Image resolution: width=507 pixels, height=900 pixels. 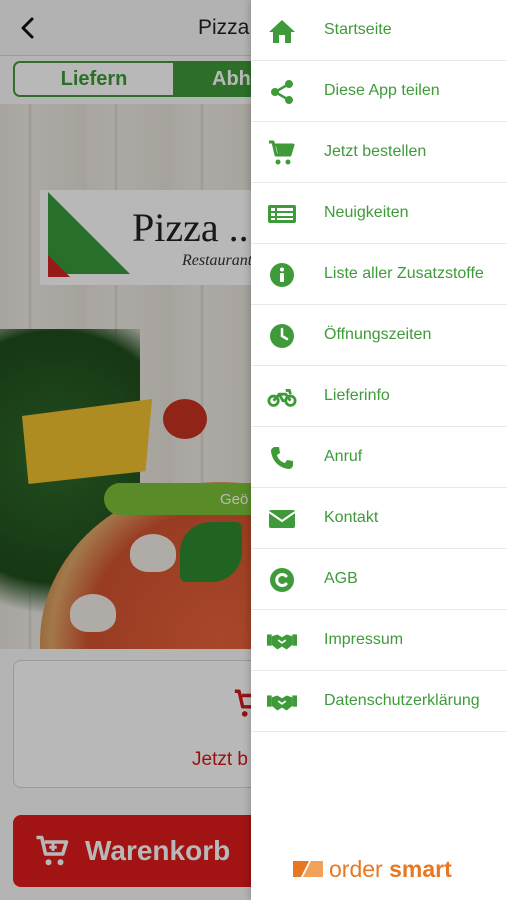 I want to click on menu-item-datenschutz: Datenschutzerklärung, so click(x=379, y=701).